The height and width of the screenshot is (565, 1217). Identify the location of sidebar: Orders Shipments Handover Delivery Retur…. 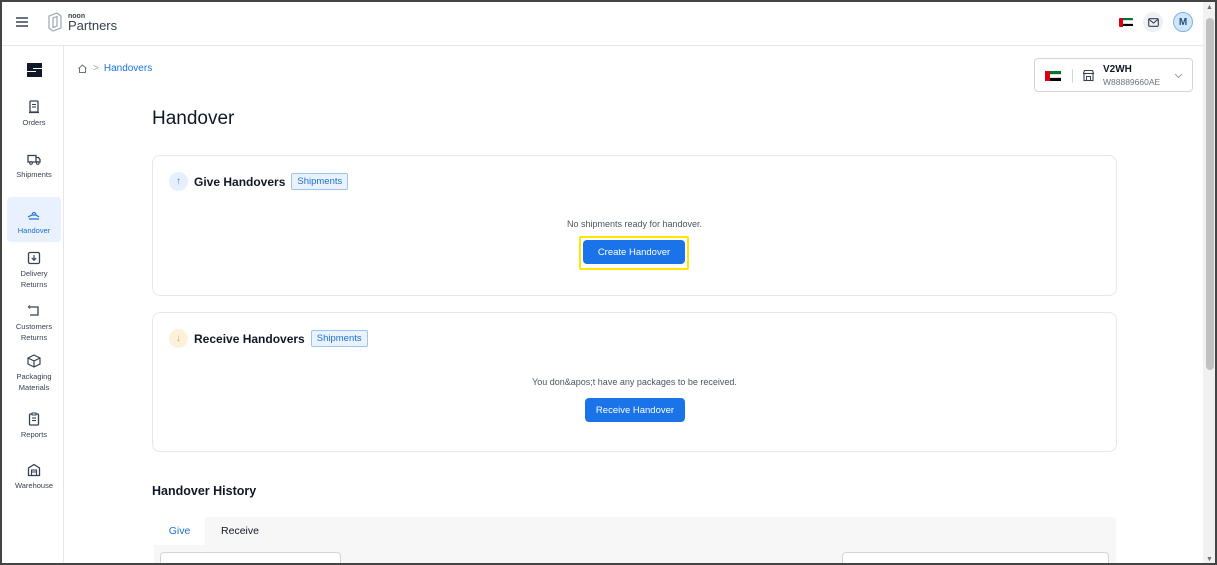
(33, 304).